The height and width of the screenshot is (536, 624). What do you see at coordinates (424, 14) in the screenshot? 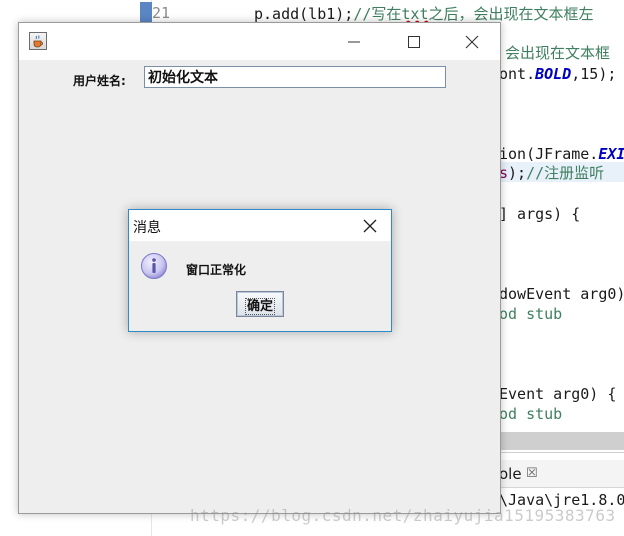
I see `code-line-1: p.add(lb1);//写在txt之后，会出现在文本框左` at bounding box center [424, 14].